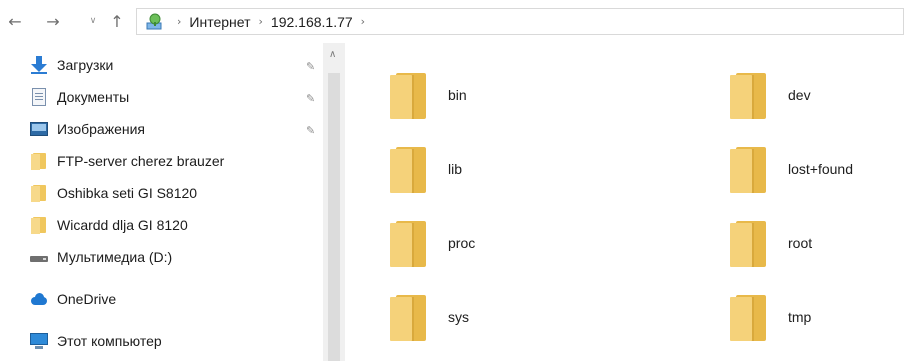  What do you see at coordinates (455, 169) in the screenshot?
I see `folder-name: lib` at bounding box center [455, 169].